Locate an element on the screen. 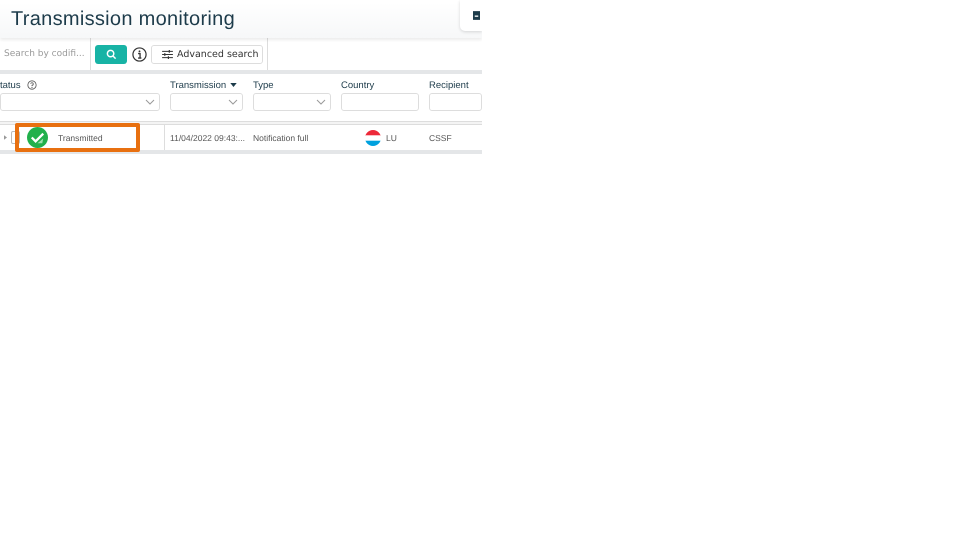  info-icon is located at coordinates (139, 54).